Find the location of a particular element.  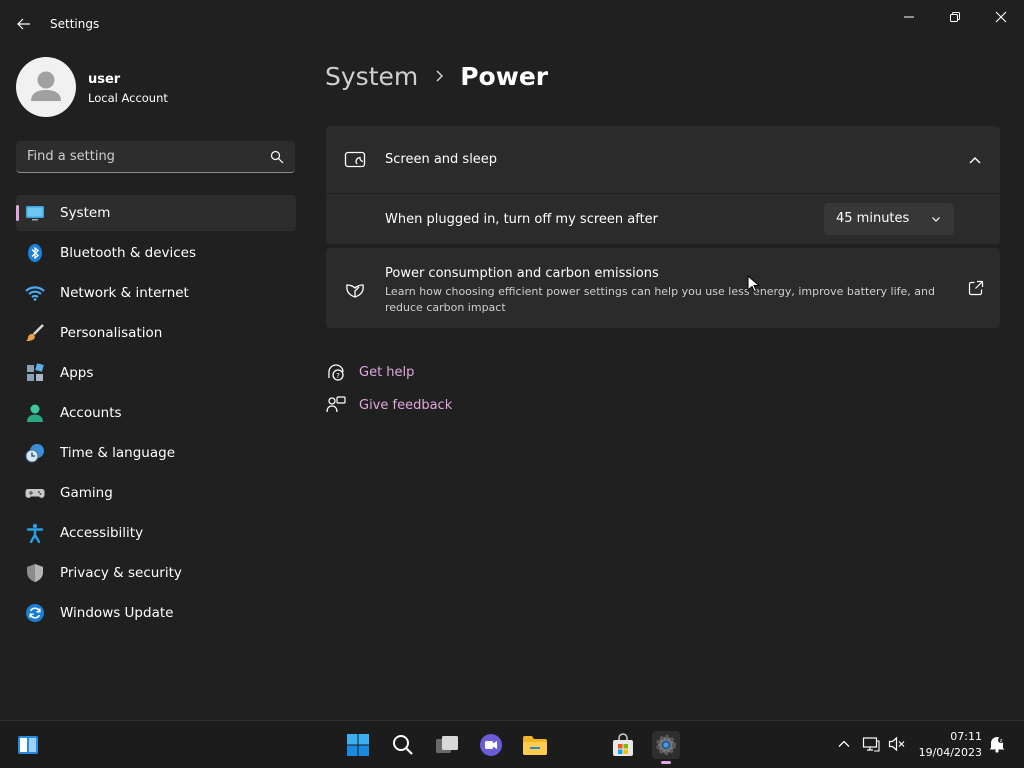

help-chat-icon: ? is located at coordinates (336, 372).